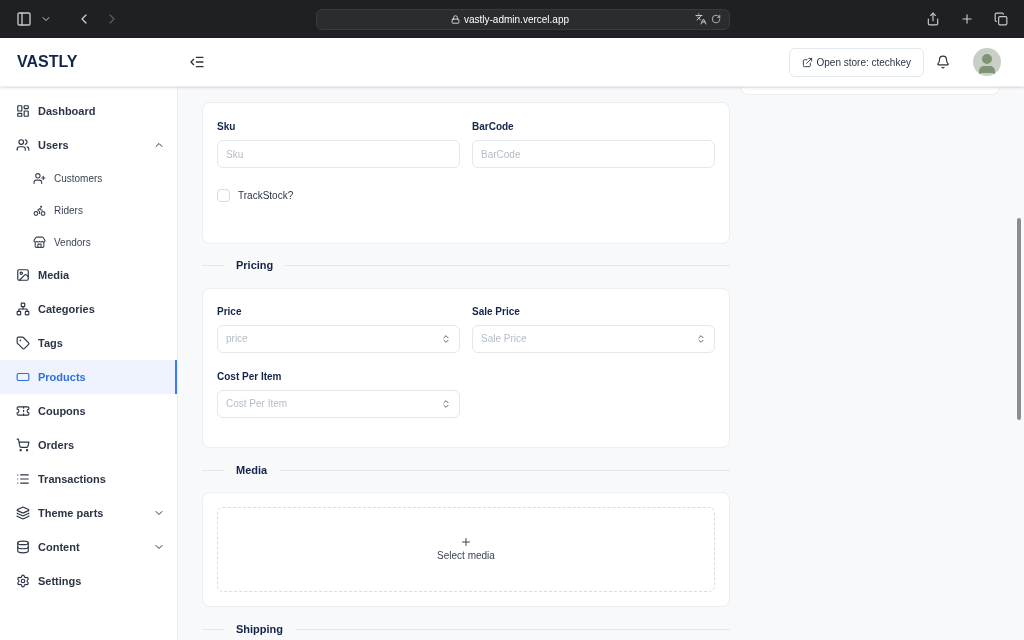 The width and height of the screenshot is (1024, 640). I want to click on sidebar-subitem: Riders, so click(88, 210).